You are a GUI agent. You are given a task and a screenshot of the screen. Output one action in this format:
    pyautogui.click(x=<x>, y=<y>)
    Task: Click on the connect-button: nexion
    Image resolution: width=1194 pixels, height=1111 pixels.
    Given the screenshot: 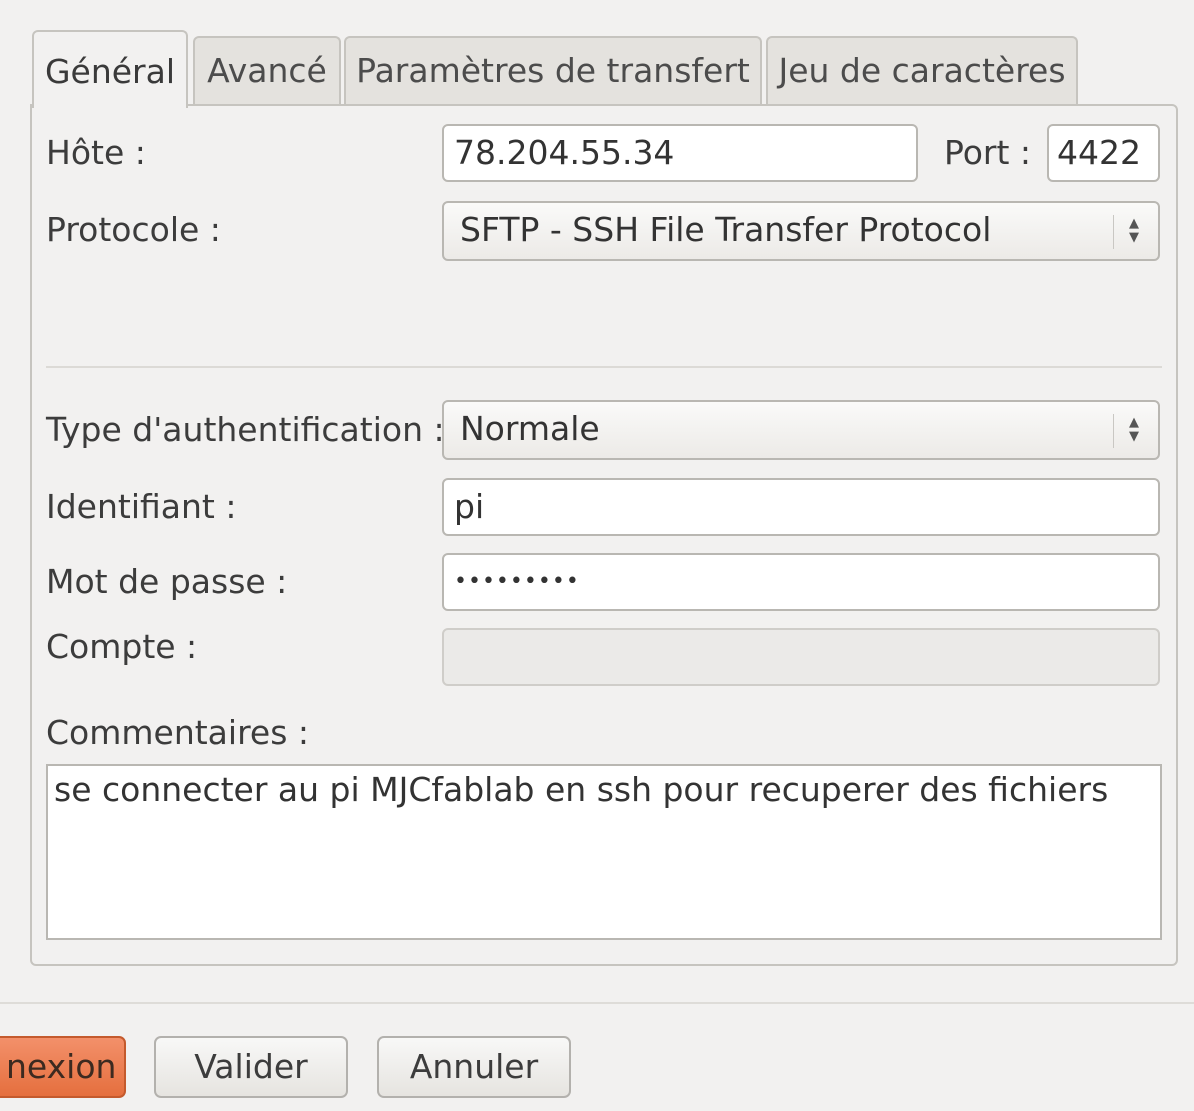 What is the action you would take?
    pyautogui.click(x=63, y=1067)
    